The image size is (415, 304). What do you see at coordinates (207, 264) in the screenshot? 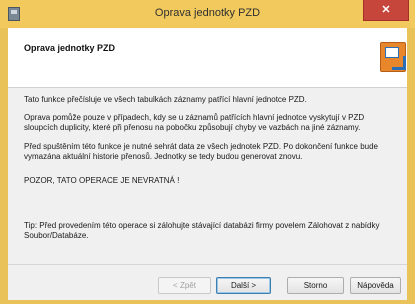
I see `button-bar-divider` at bounding box center [207, 264].